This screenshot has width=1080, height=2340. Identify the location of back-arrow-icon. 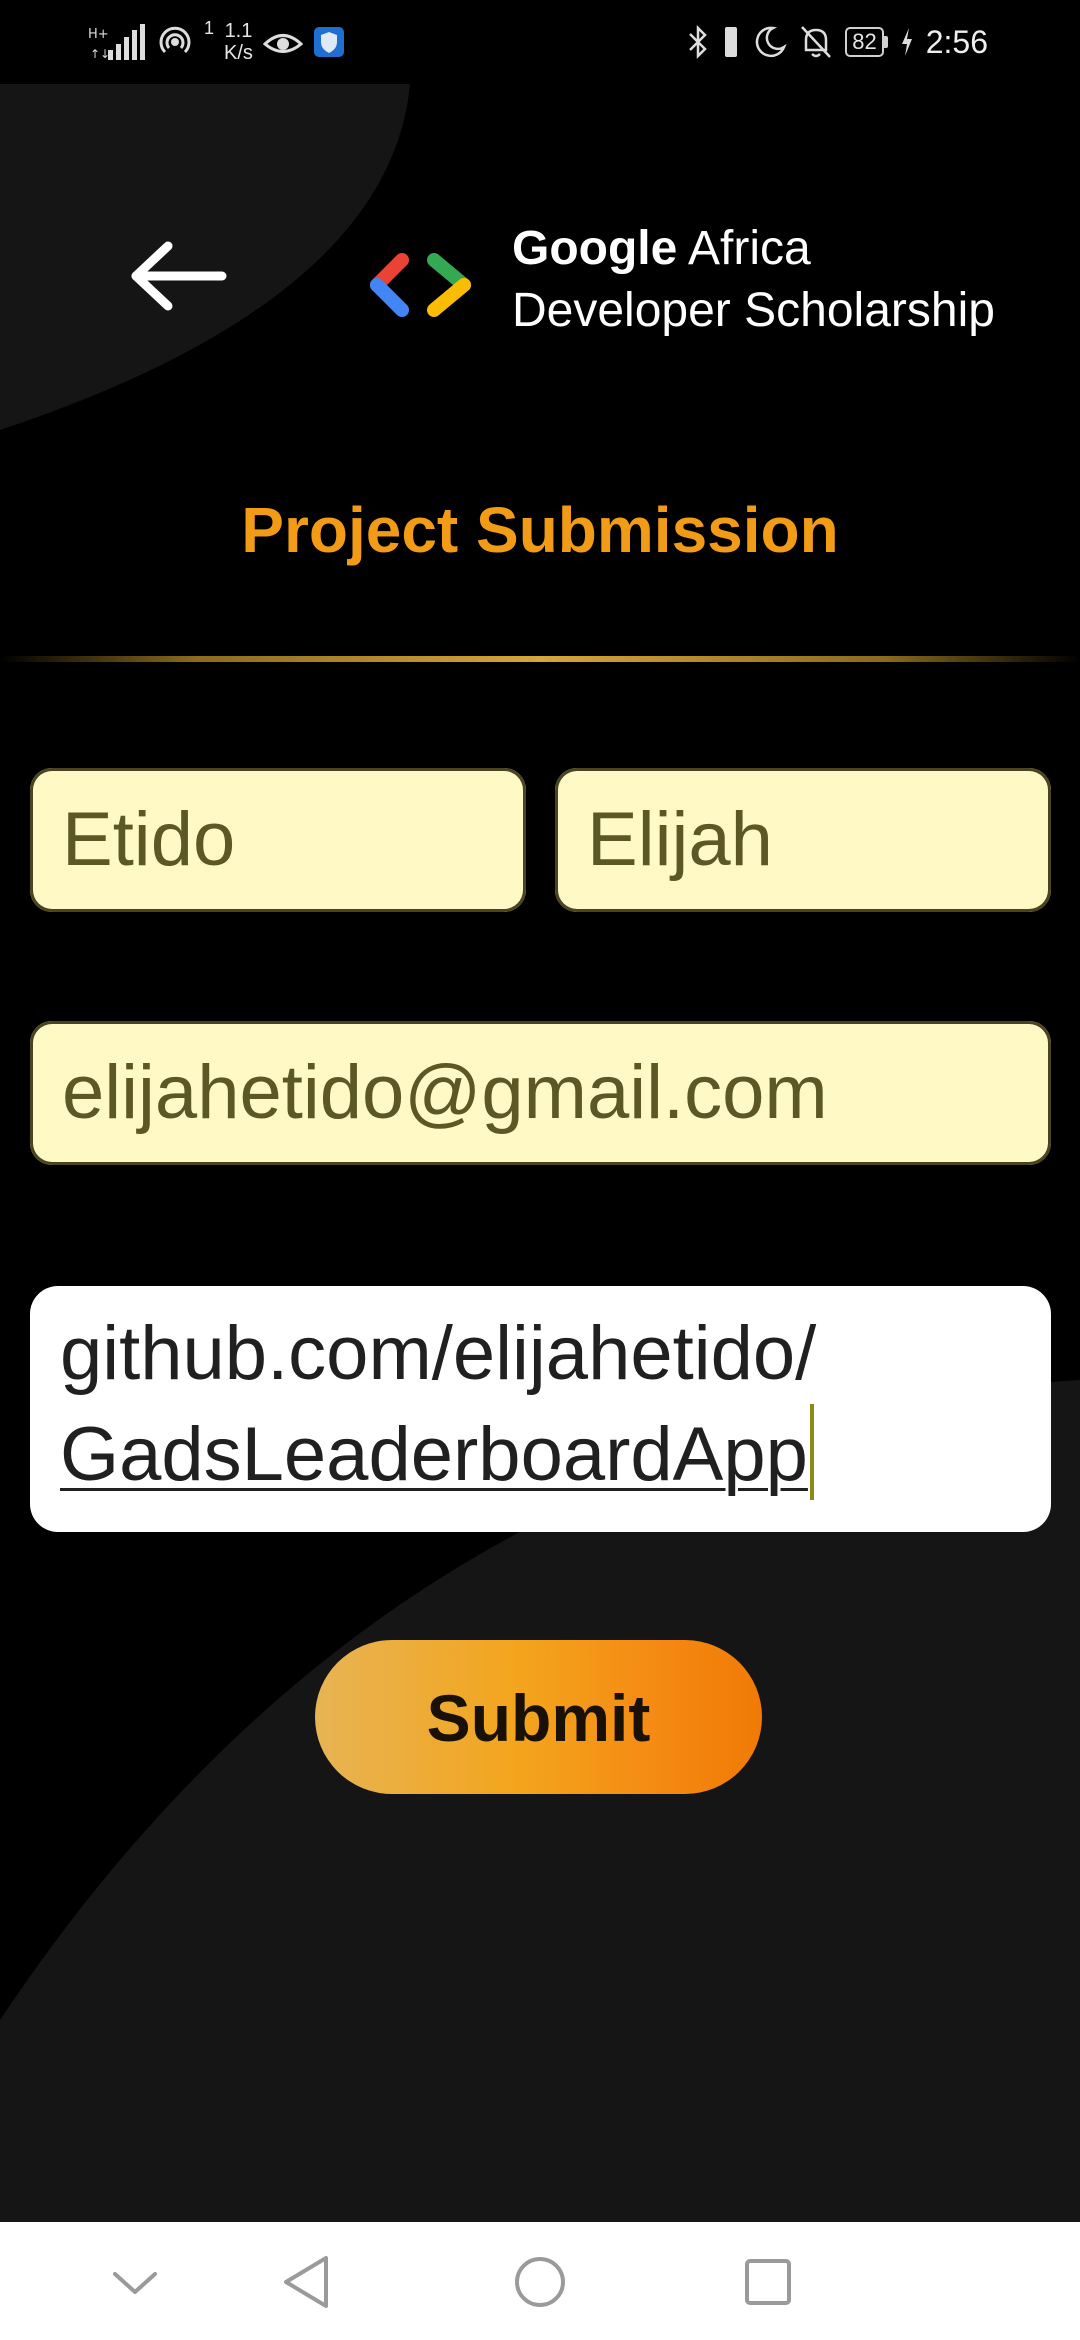
(178, 276).